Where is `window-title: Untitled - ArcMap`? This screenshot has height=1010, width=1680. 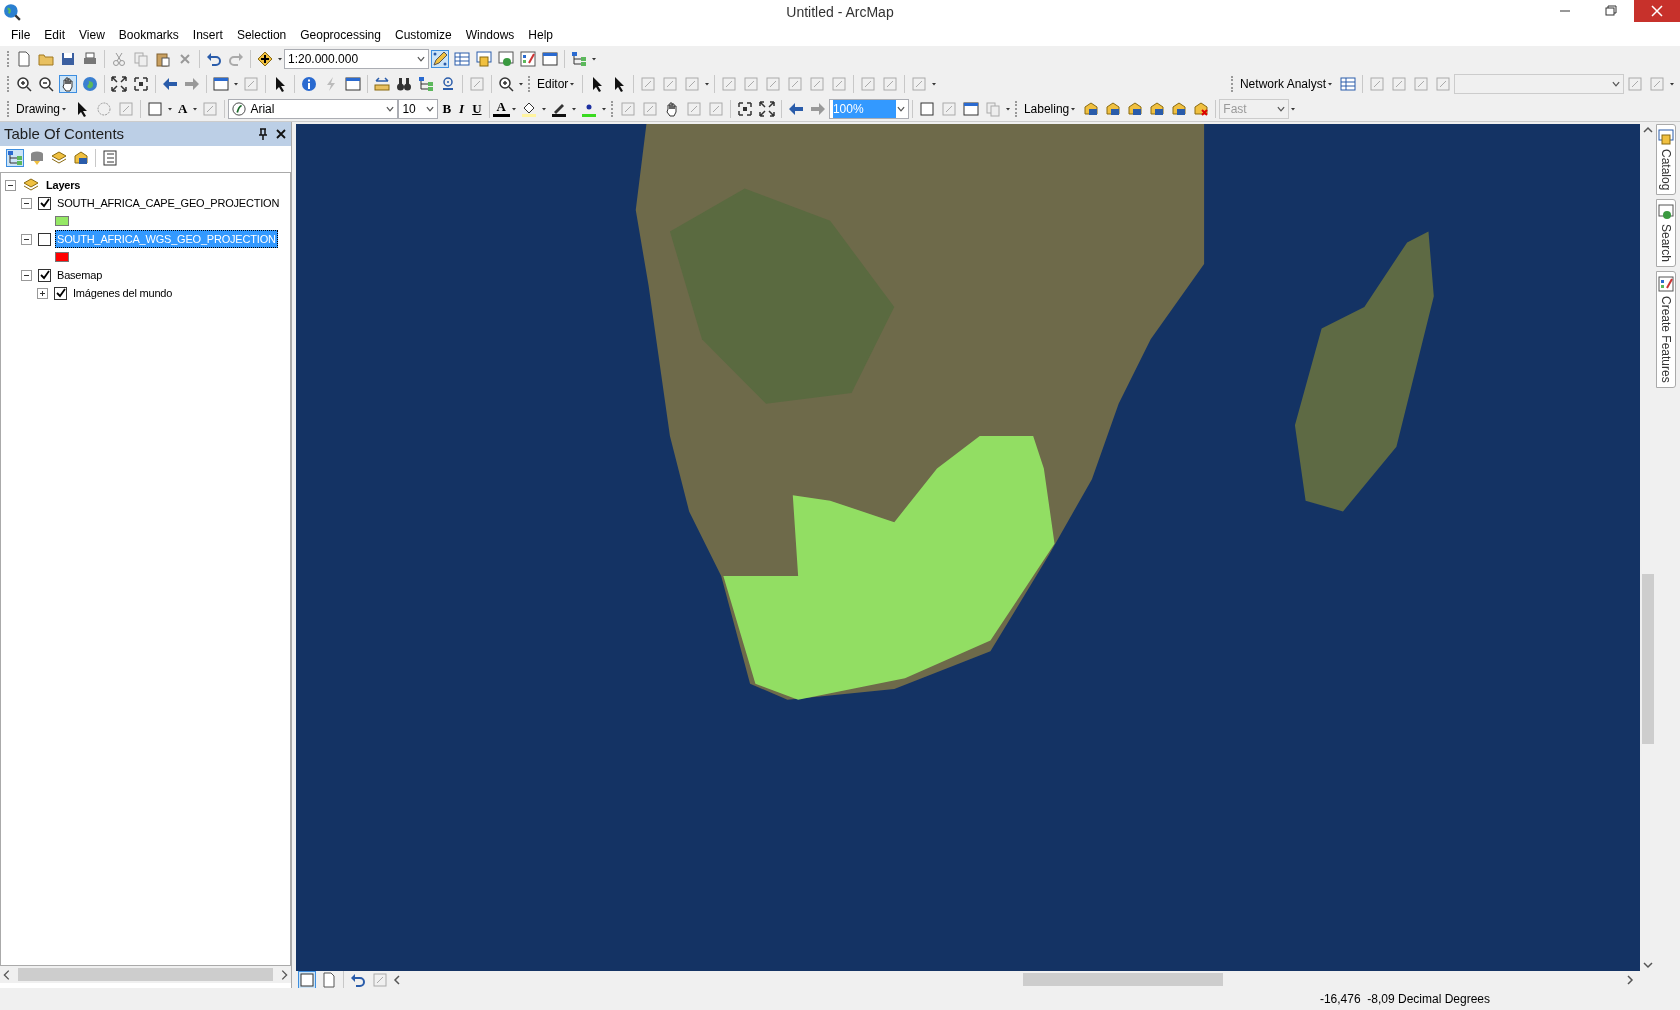 window-title: Untitled - ArcMap is located at coordinates (840, 12).